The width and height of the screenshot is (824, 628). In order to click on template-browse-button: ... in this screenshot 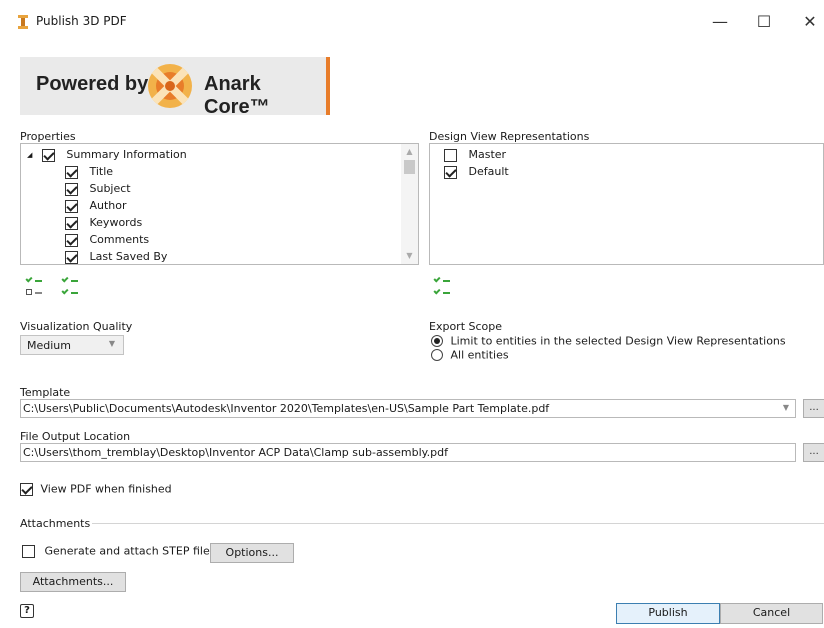, I will do `click(813, 408)`.